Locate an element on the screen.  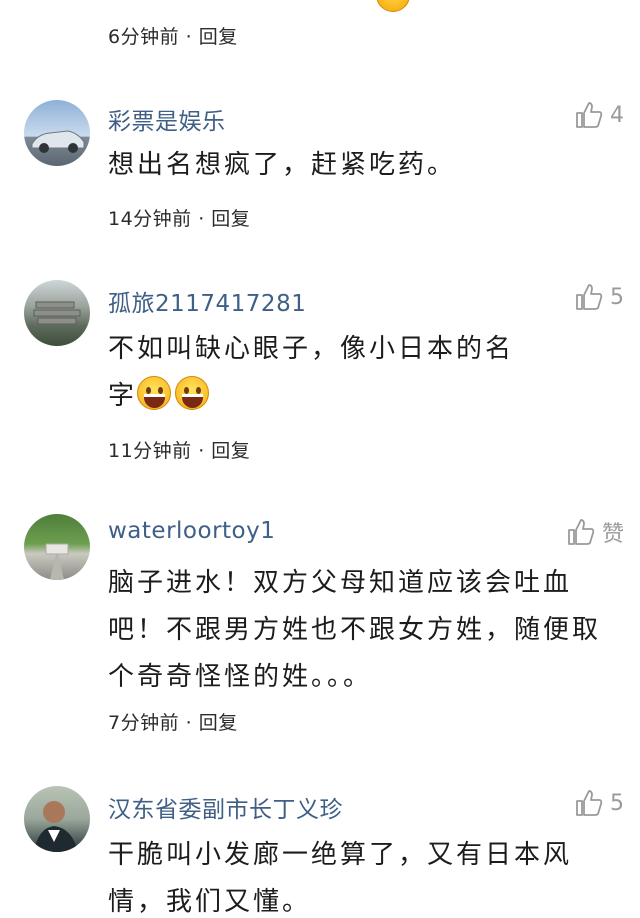
comment-meta: 6分钟前 · 回复 is located at coordinates (173, 35).